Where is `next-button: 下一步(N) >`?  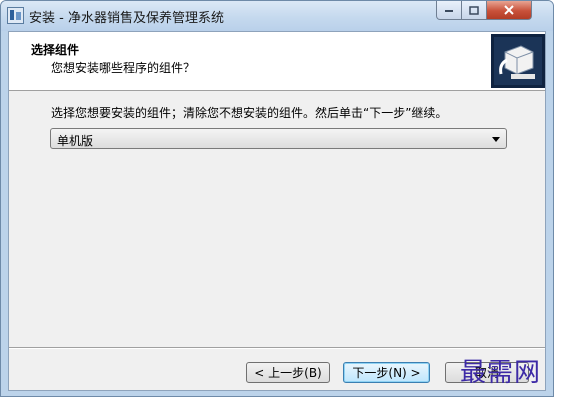
next-button: 下一步(N) > is located at coordinates (386, 372).